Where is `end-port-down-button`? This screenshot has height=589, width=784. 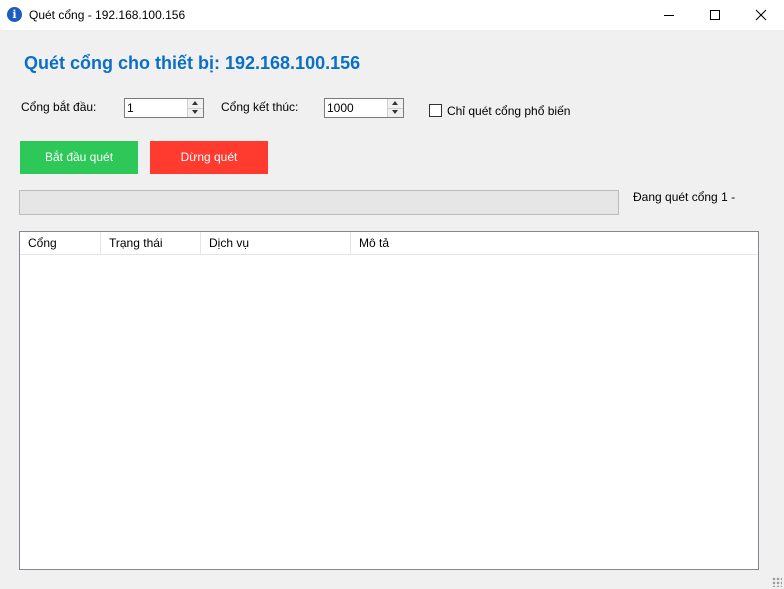 end-port-down-button is located at coordinates (395, 112).